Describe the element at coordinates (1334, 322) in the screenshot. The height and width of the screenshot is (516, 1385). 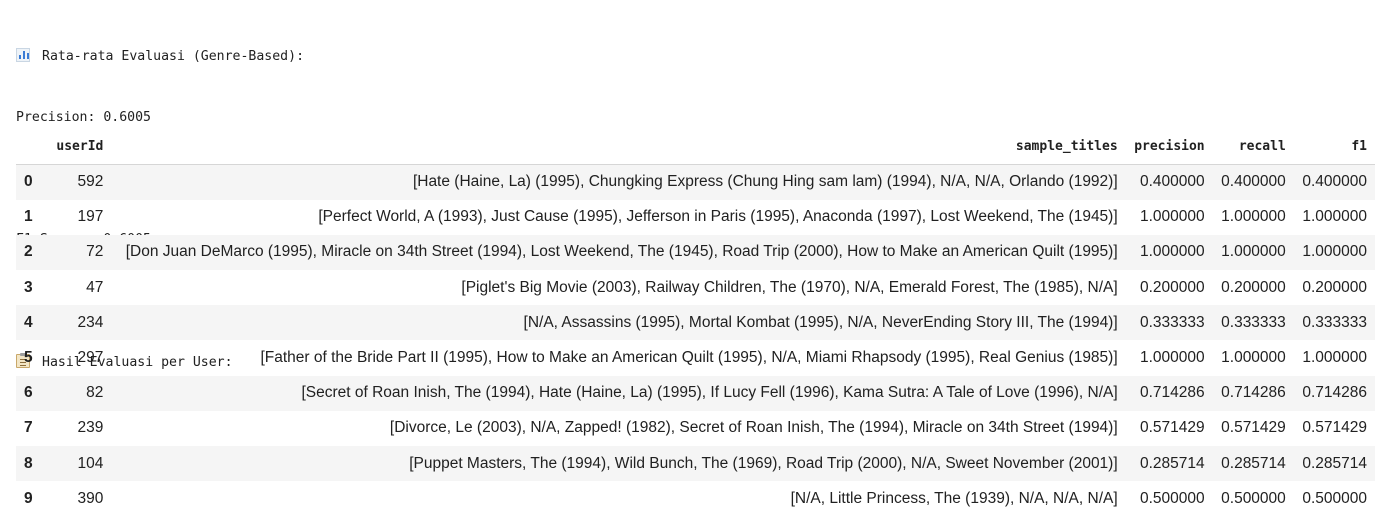
I see `f1-cell: 0.333333` at that location.